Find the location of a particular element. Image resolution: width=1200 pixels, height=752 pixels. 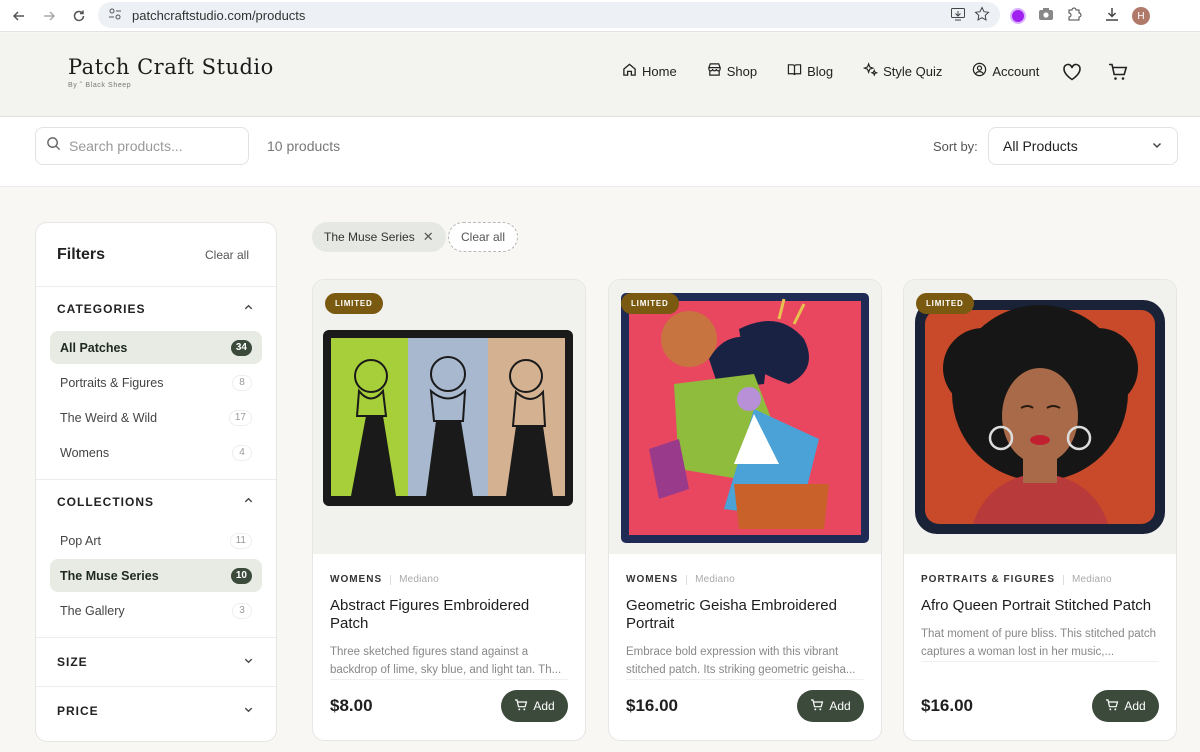

nav-home: Home is located at coordinates (649, 71).